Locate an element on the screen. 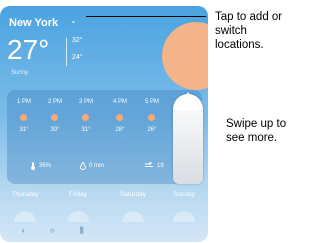 This screenshot has height=243, width=323. home-icon: ○ is located at coordinates (52, 230).